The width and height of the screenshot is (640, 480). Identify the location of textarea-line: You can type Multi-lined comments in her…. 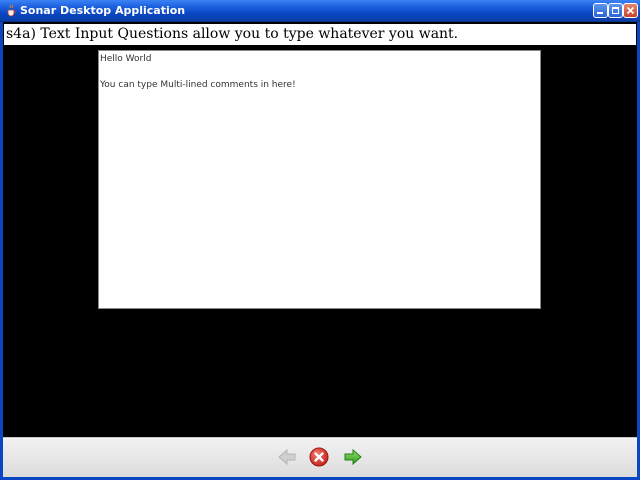
(198, 85).